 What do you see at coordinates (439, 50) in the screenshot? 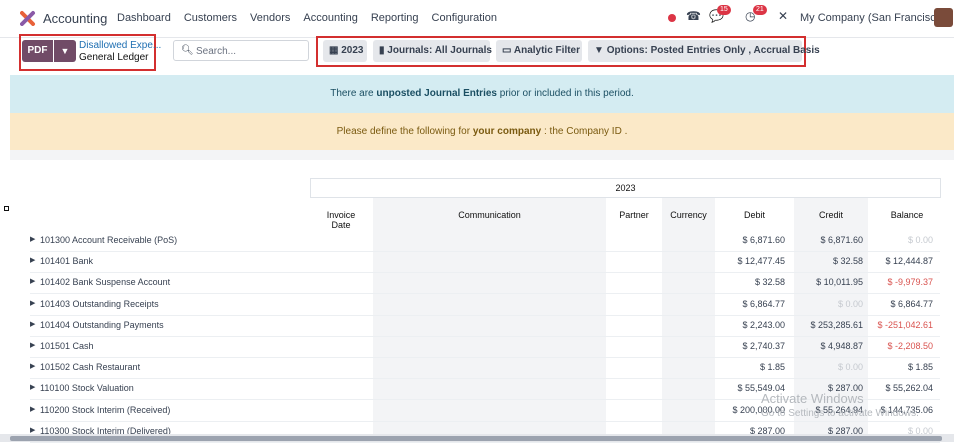
I see `journals-filter-label: Journals: All Journals` at bounding box center [439, 50].